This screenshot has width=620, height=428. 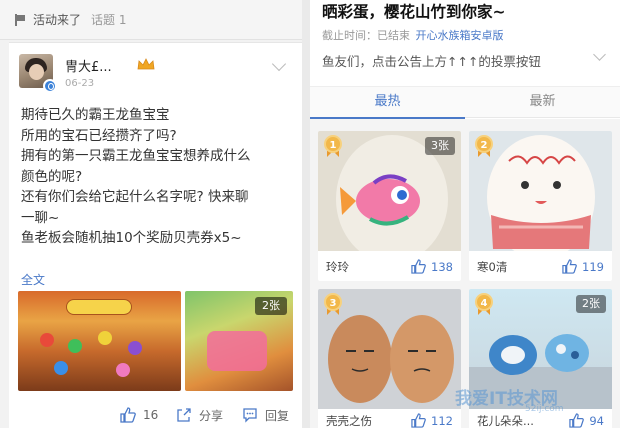 I want to click on watermark-sub: 52ij.com, so click(x=544, y=409).